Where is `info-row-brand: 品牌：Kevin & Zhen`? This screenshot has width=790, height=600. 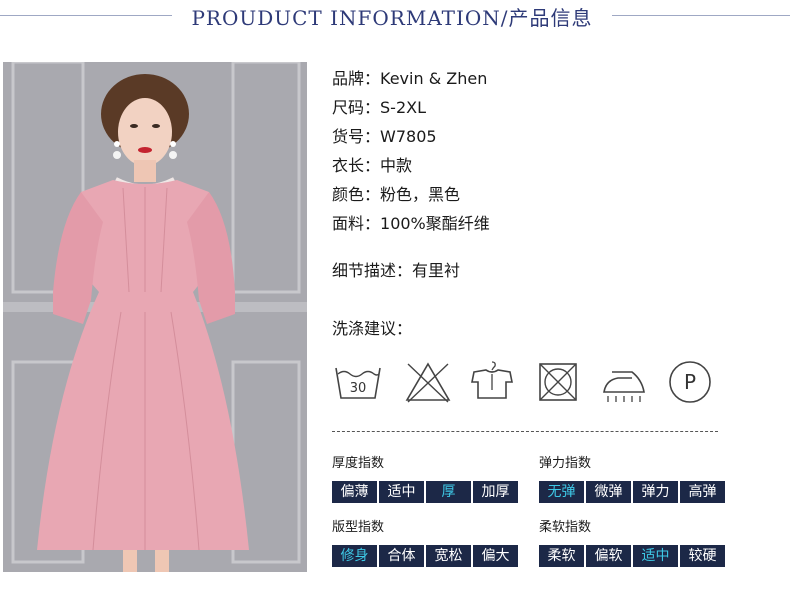
info-row-brand: 品牌：Kevin & Zhen is located at coordinates (411, 78).